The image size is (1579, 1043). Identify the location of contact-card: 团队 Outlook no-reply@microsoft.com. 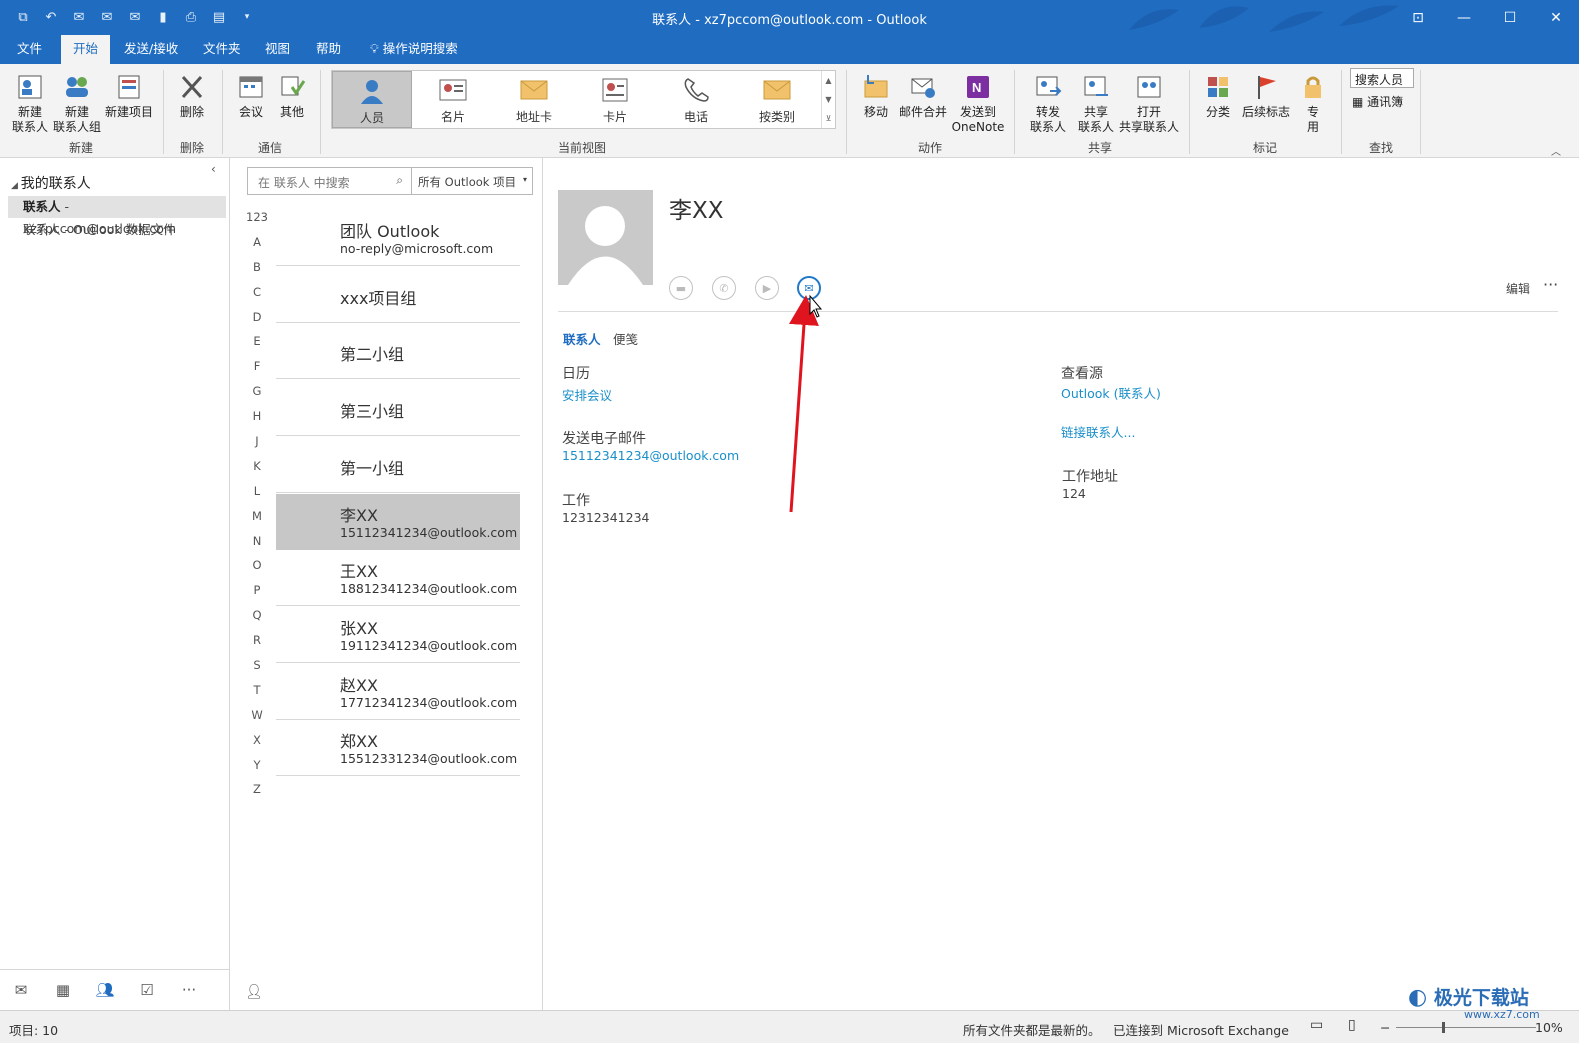
(398, 238).